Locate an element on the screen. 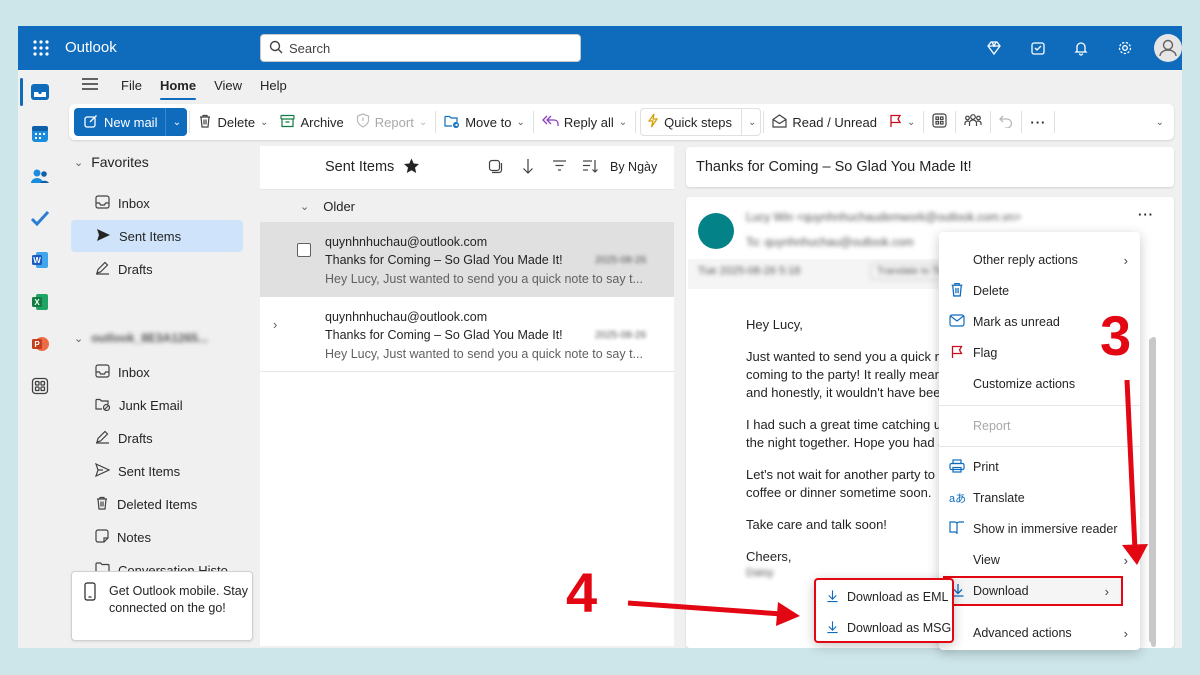 The height and width of the screenshot is (675, 1200). step-4-label: 4 is located at coordinates (582, 592).